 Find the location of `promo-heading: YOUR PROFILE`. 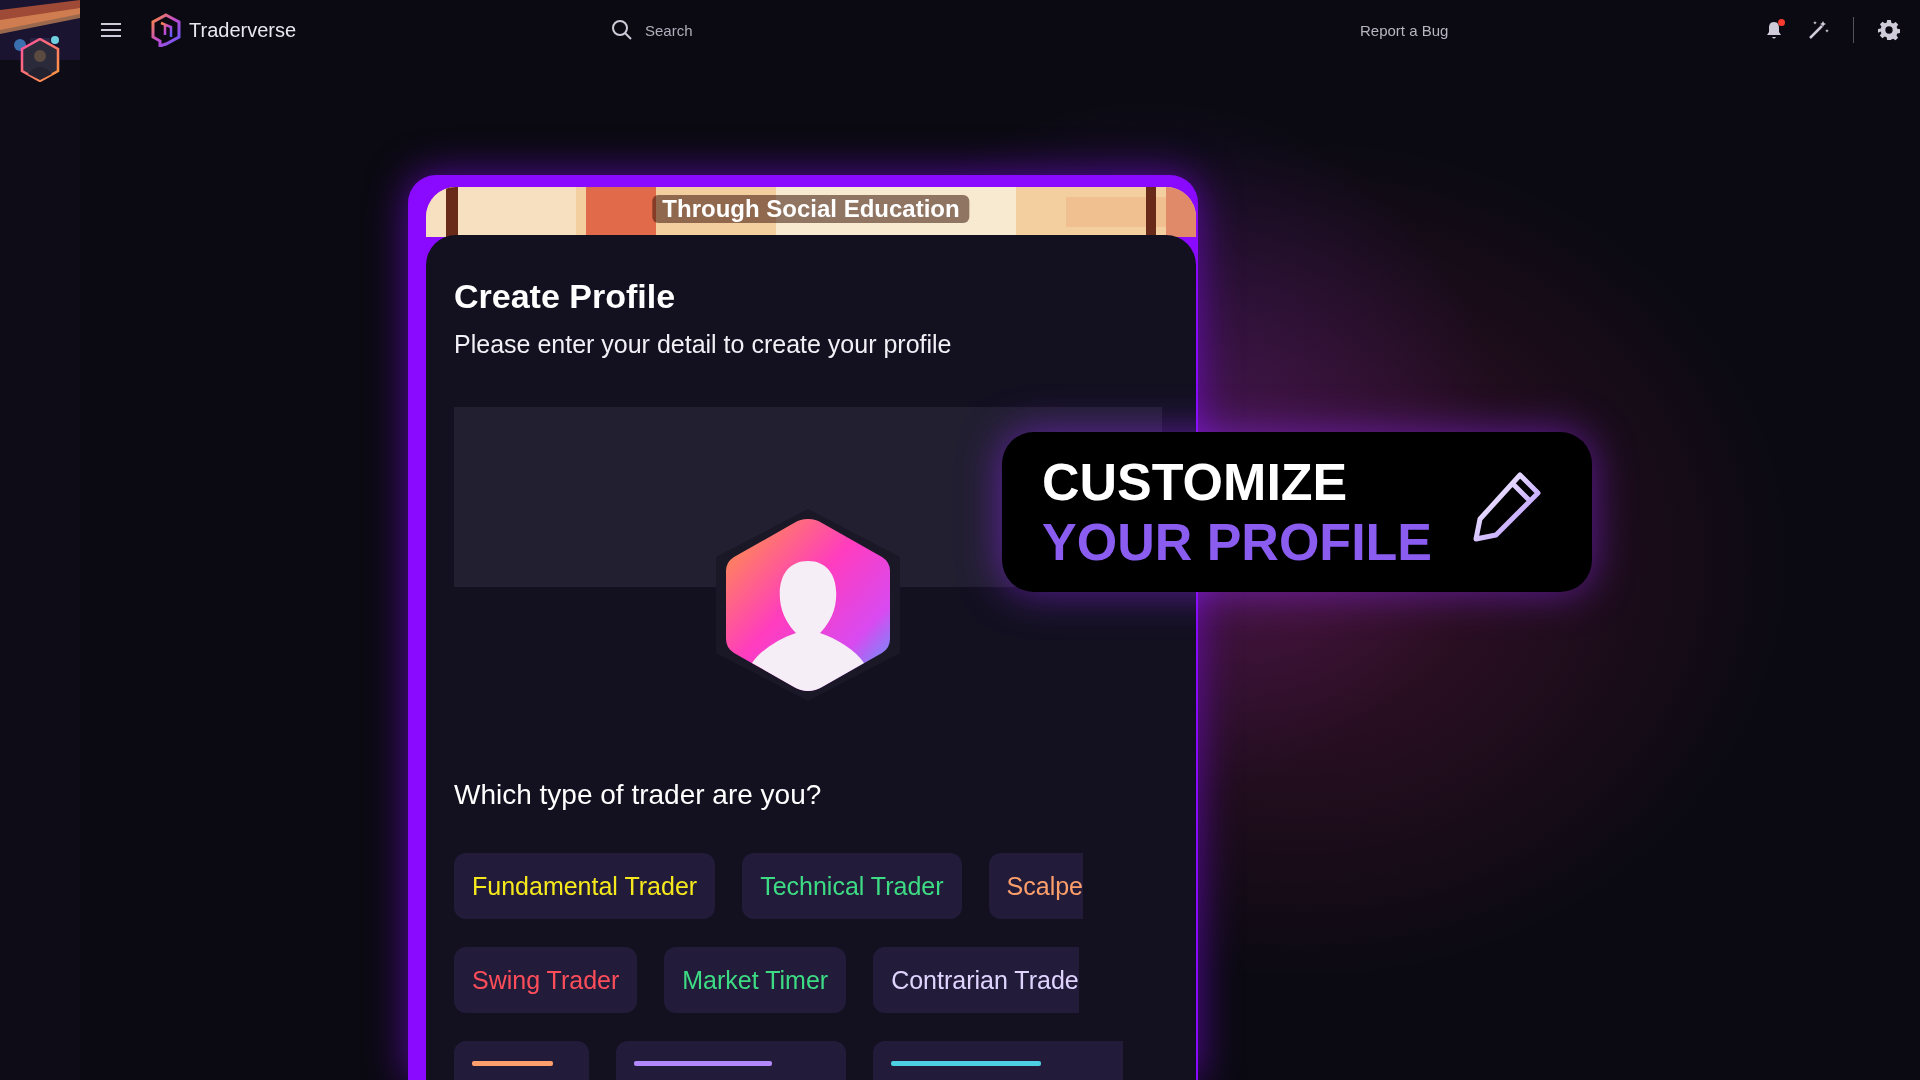

promo-heading: YOUR PROFILE is located at coordinates (1237, 542).